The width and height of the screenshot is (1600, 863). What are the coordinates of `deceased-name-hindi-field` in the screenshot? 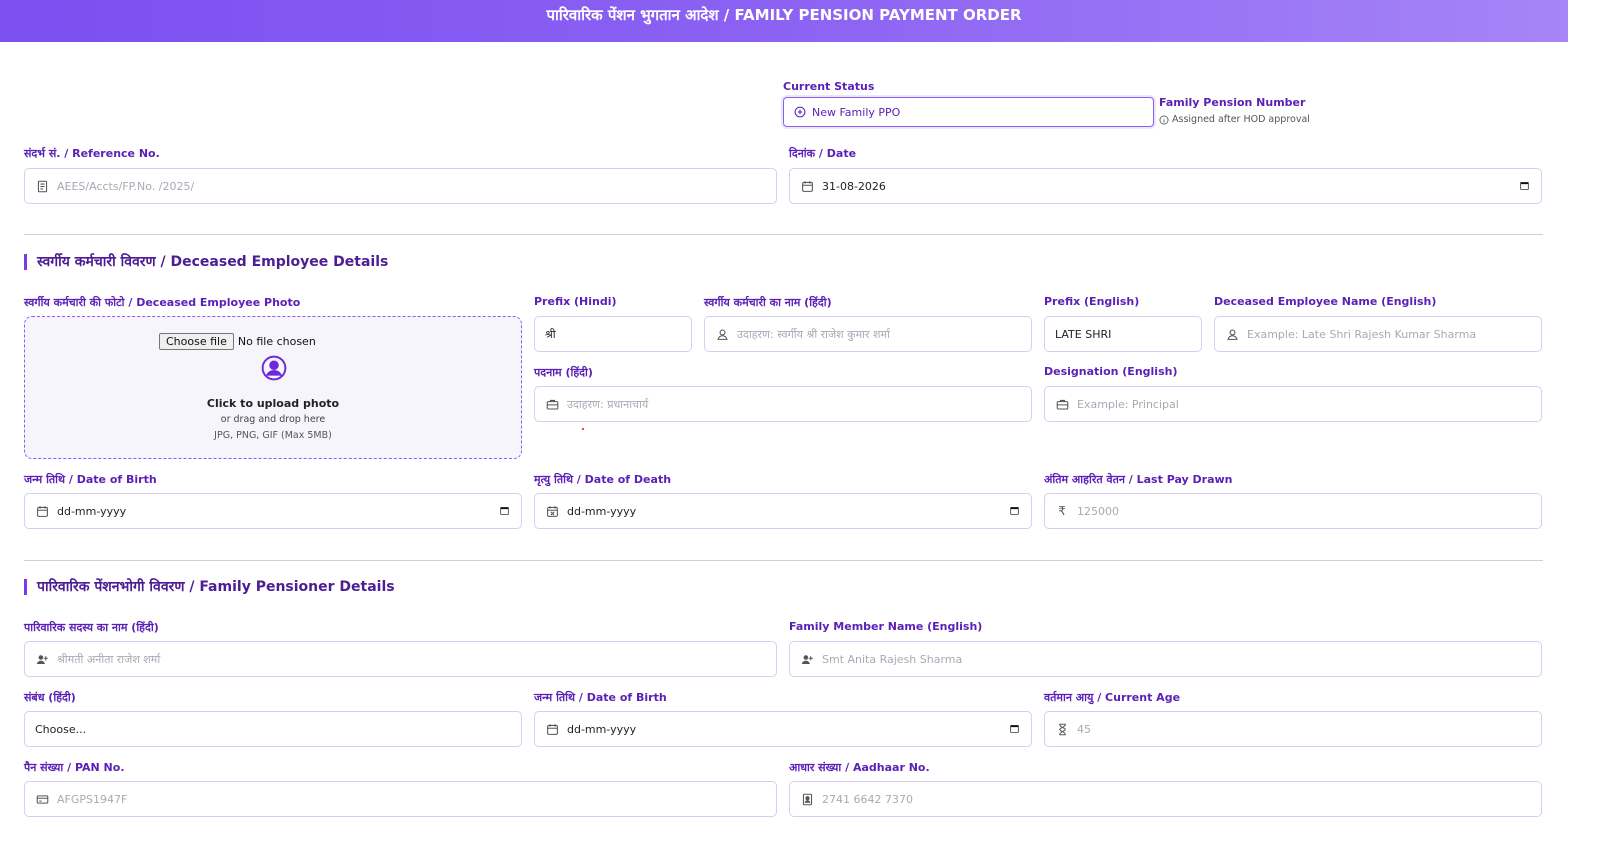 It's located at (868, 334).